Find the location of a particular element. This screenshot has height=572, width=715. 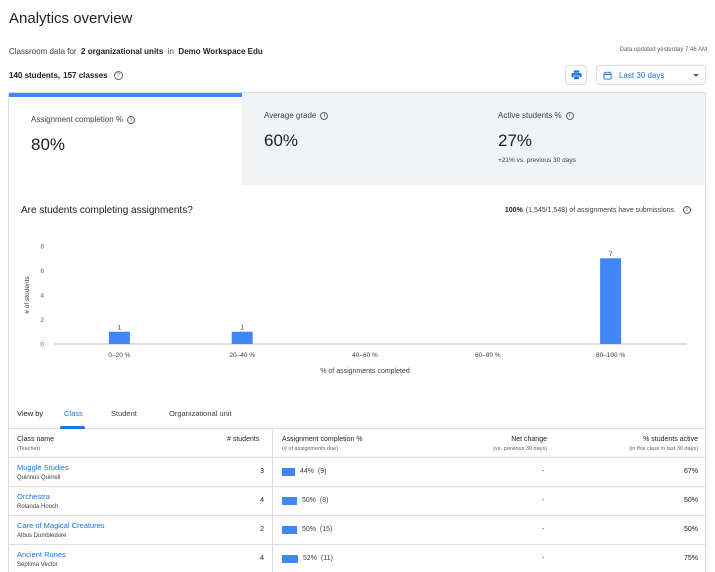

x-tick-label: 40–60 % is located at coordinates (365, 355).